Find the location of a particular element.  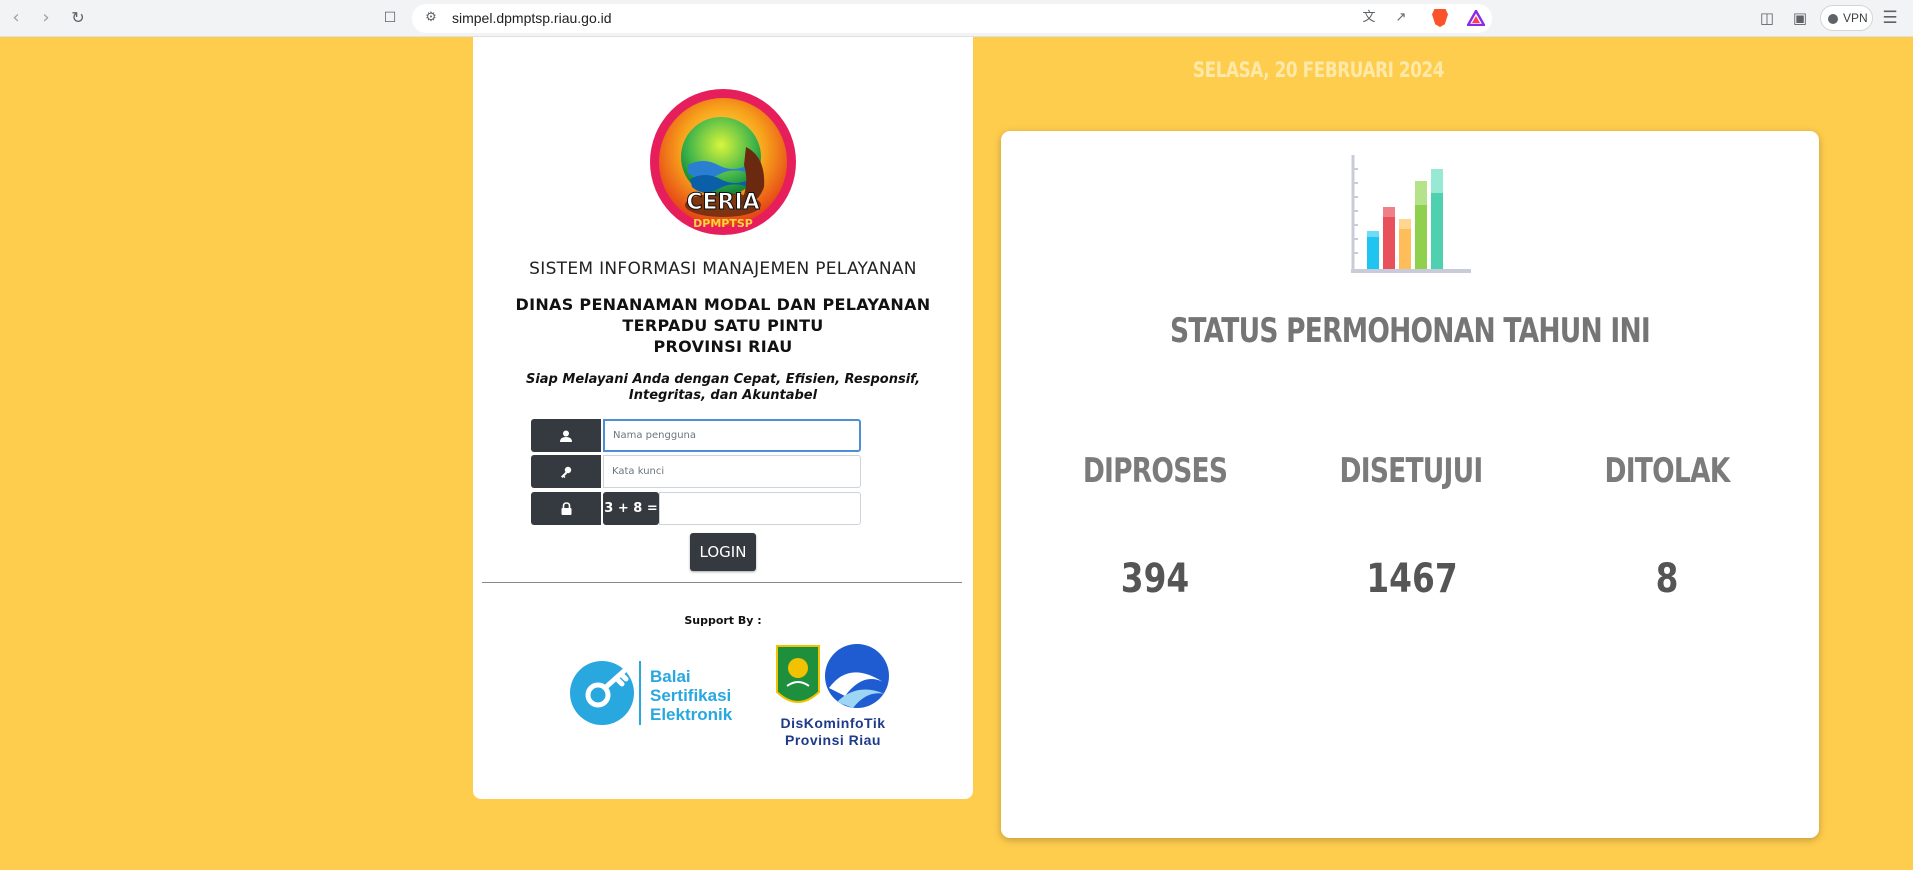

vpn-icon is located at coordinates (1833, 19).